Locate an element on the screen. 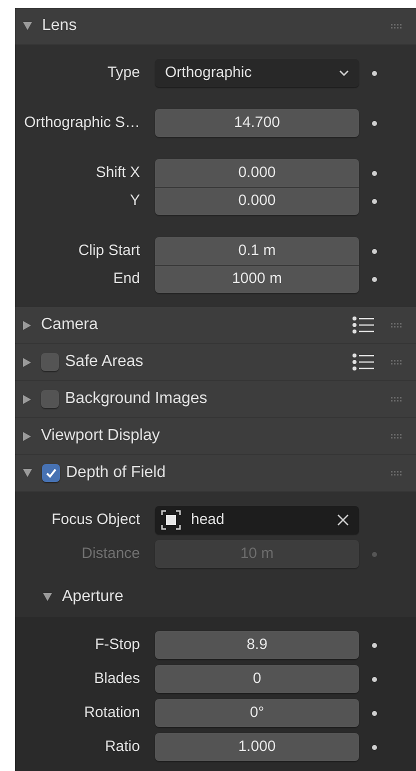 This screenshot has height=771, width=416. panel-title: Depth of Field is located at coordinates (116, 473).